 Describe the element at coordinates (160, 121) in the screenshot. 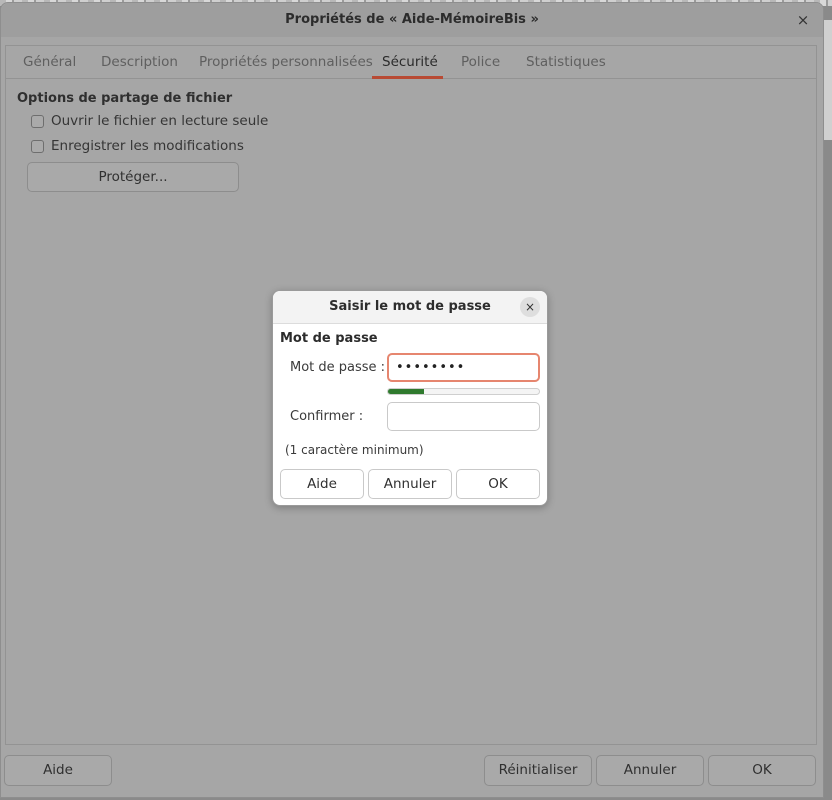

I see `read-only-label: Ouvrir le fichier en lecture seule` at that location.